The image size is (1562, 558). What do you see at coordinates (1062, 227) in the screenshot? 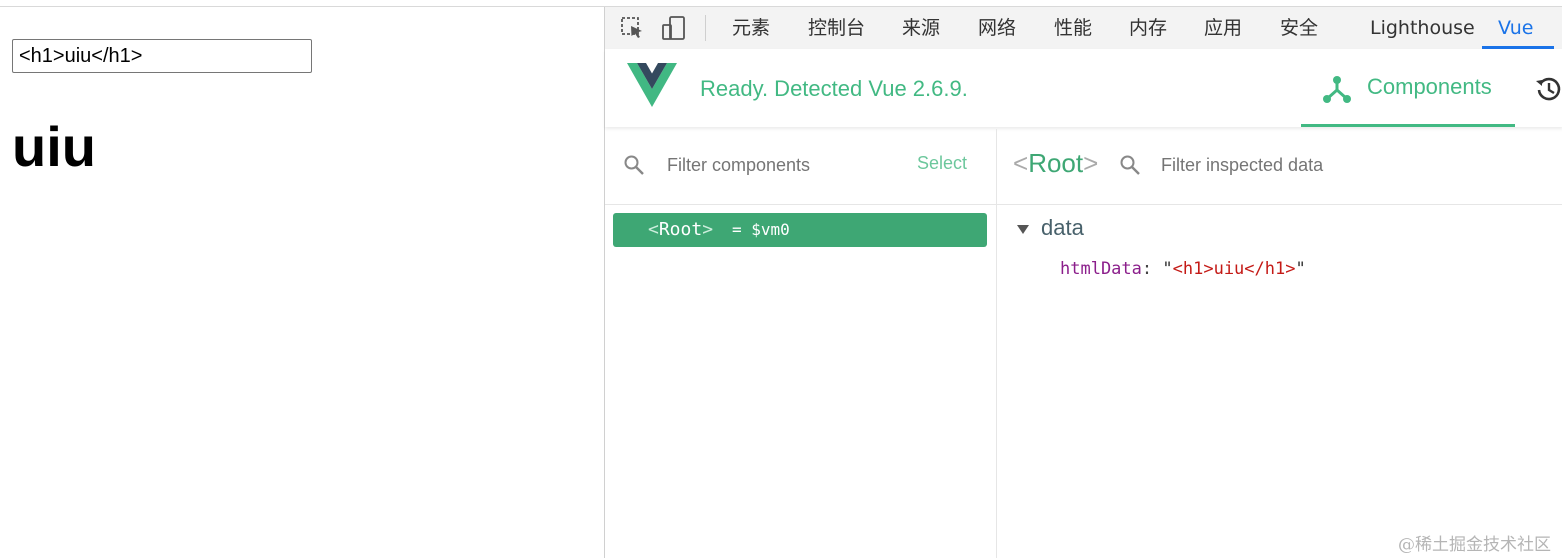
I see `data-section-label: data` at bounding box center [1062, 227].